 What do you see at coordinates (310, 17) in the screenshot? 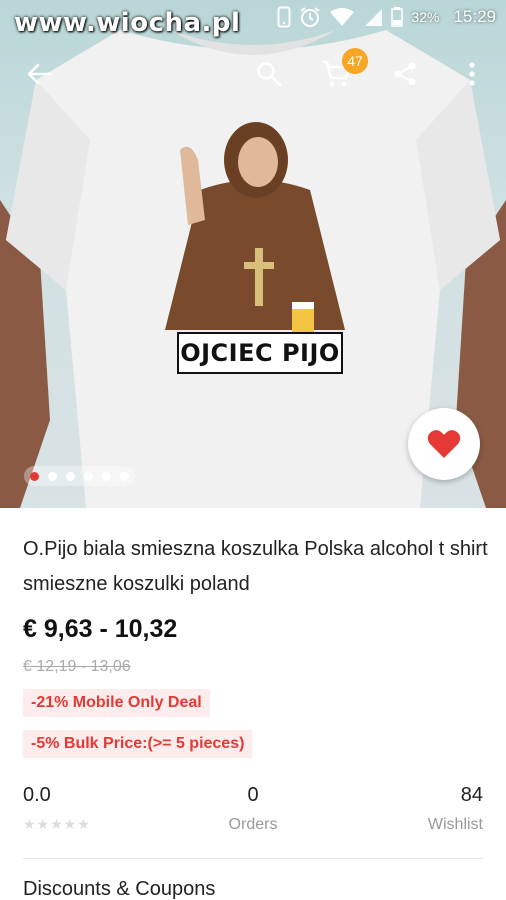
I see `alarm-icon` at bounding box center [310, 17].